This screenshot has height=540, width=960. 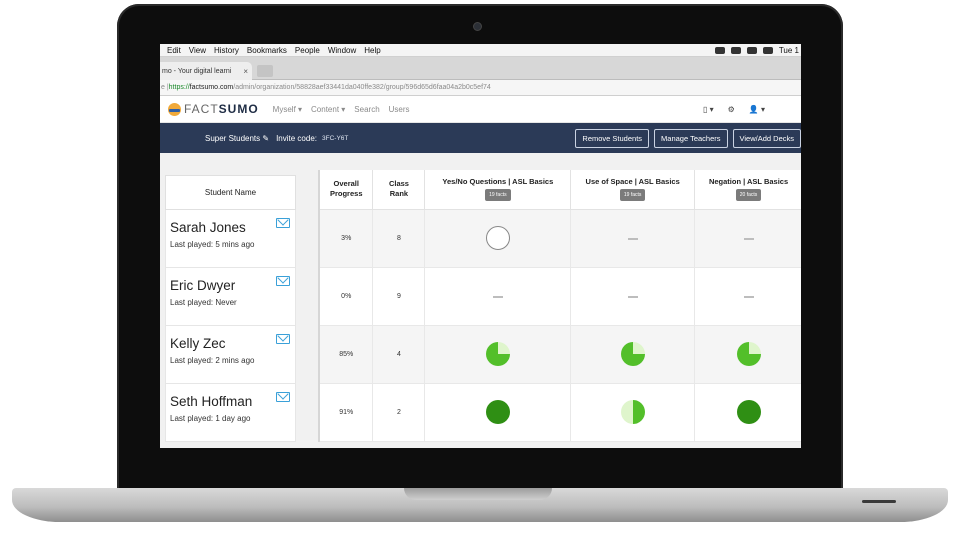 I want to click on menu-help: Help, so click(x=372, y=50).